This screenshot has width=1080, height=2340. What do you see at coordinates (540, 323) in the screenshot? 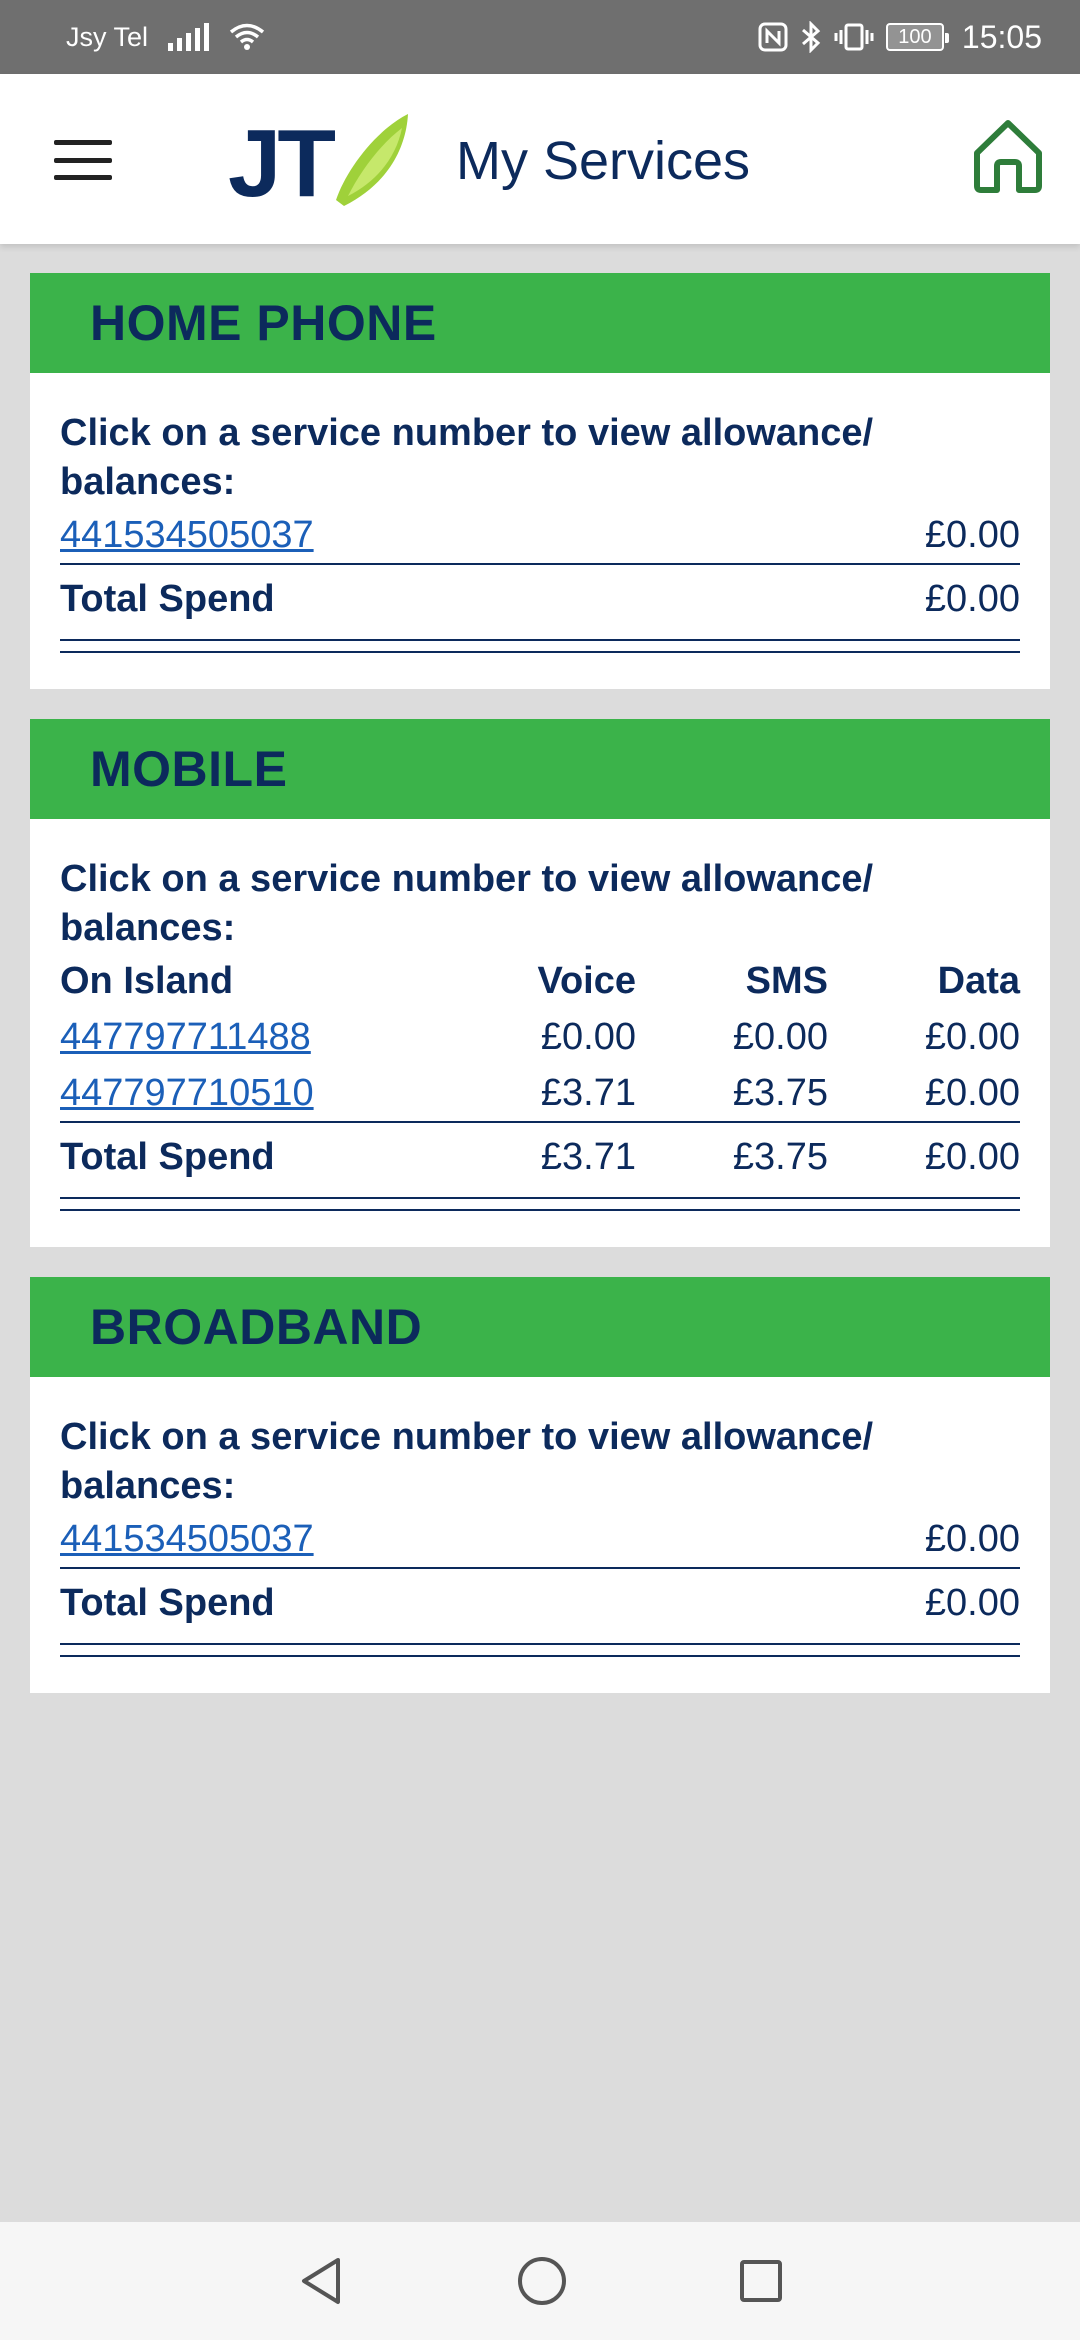
I see `home-phone-header: HOME PHONE` at bounding box center [540, 323].